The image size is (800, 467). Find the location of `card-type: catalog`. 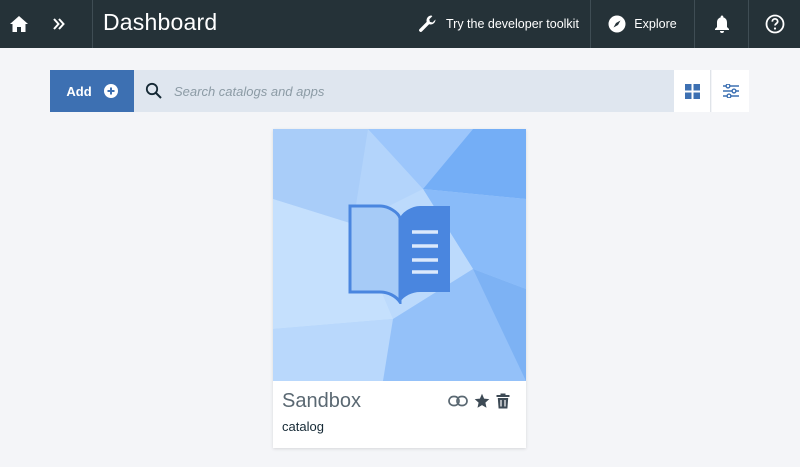

card-type: catalog is located at coordinates (303, 426).